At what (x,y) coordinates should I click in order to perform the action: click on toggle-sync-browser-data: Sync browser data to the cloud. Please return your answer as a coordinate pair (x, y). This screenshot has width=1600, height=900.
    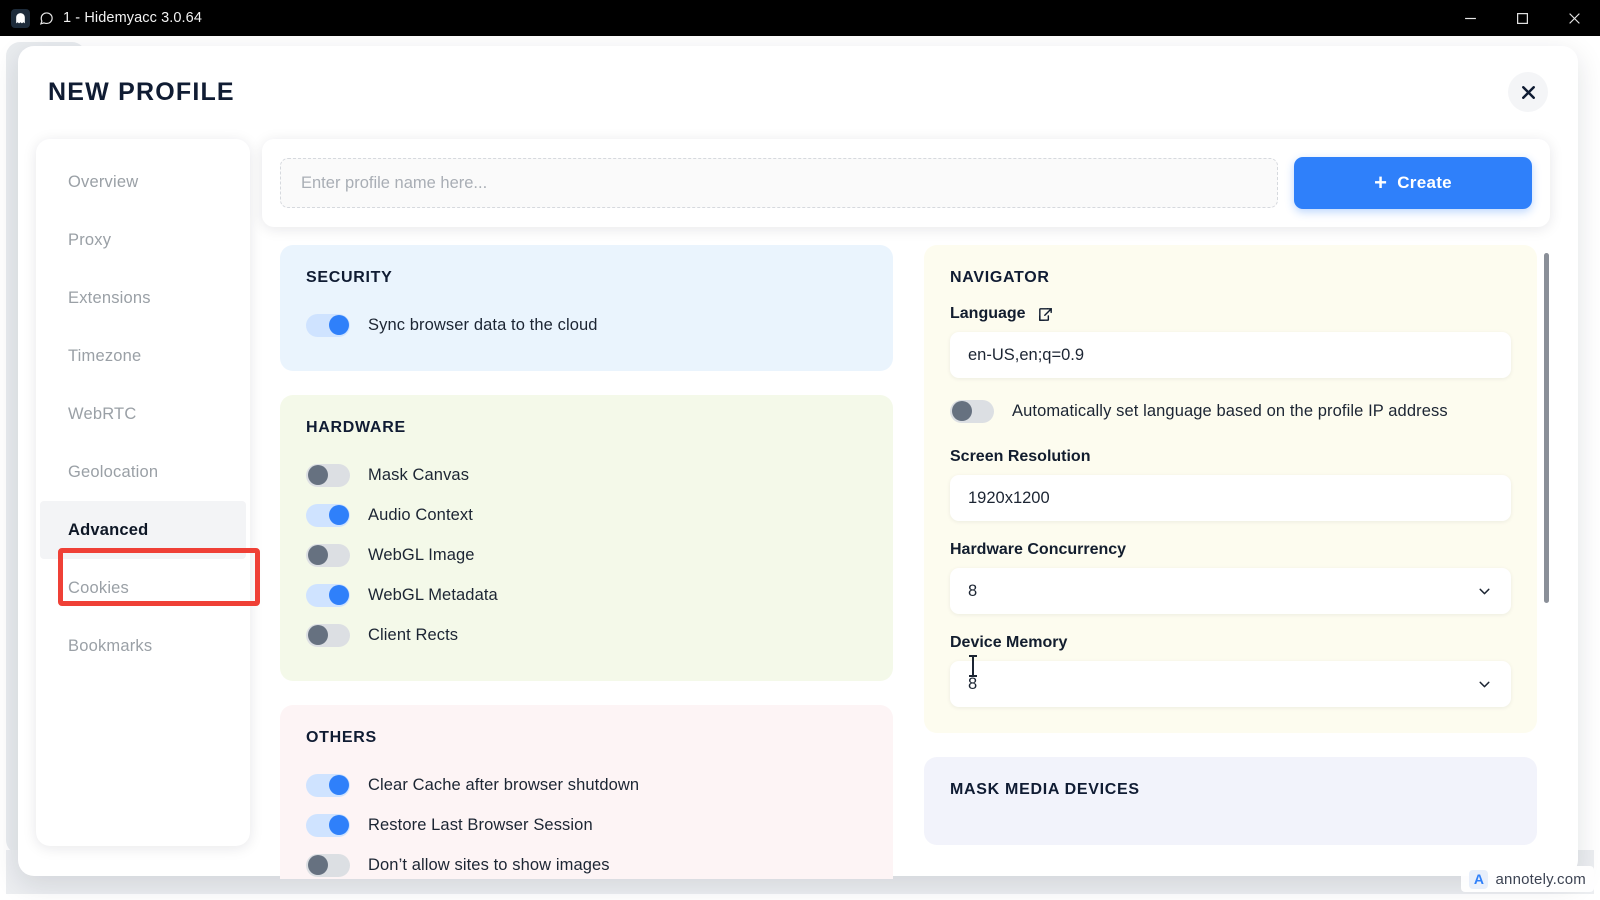
    Looking at the image, I should click on (586, 325).